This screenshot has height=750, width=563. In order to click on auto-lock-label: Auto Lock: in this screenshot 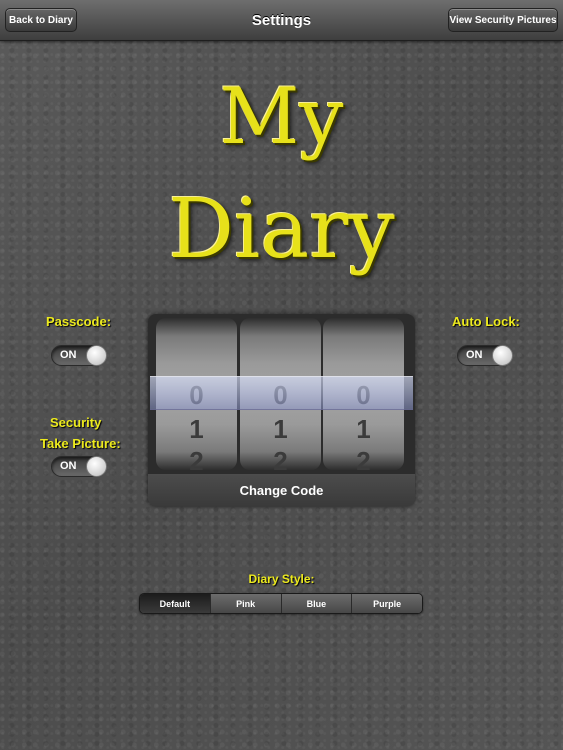, I will do `click(486, 321)`.